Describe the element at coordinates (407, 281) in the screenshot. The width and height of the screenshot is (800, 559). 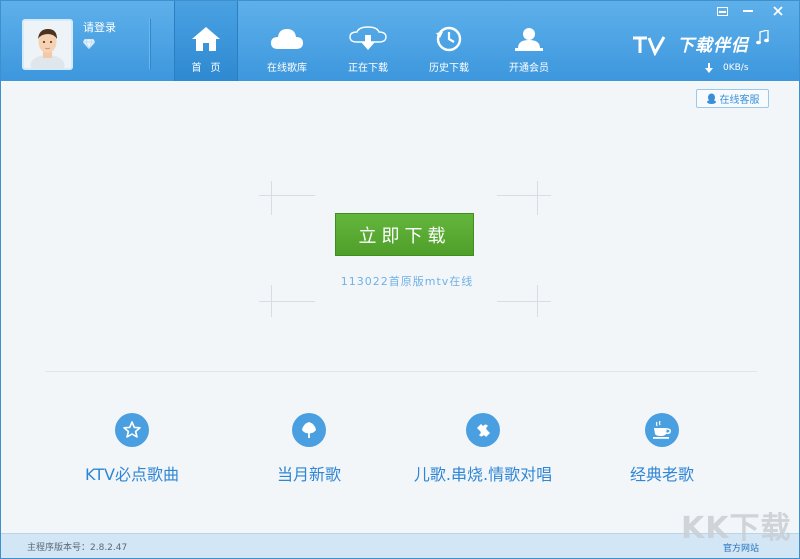
I see `song-count-subtitle: 113022首原版mtv在线` at that location.